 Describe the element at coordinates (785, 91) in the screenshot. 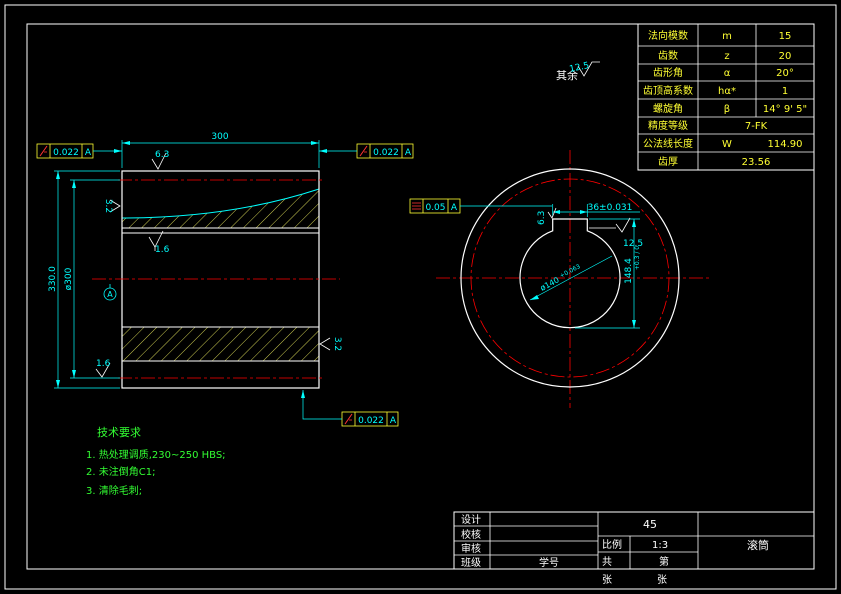

I see `param-value-addendum: 1` at that location.